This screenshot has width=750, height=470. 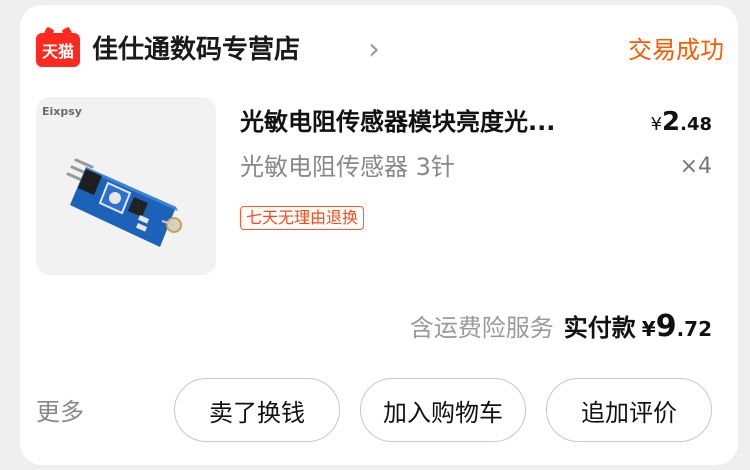 What do you see at coordinates (561, 329) in the screenshot?
I see `total-row: 含运费险服务 实付款 ¥9.72` at bounding box center [561, 329].